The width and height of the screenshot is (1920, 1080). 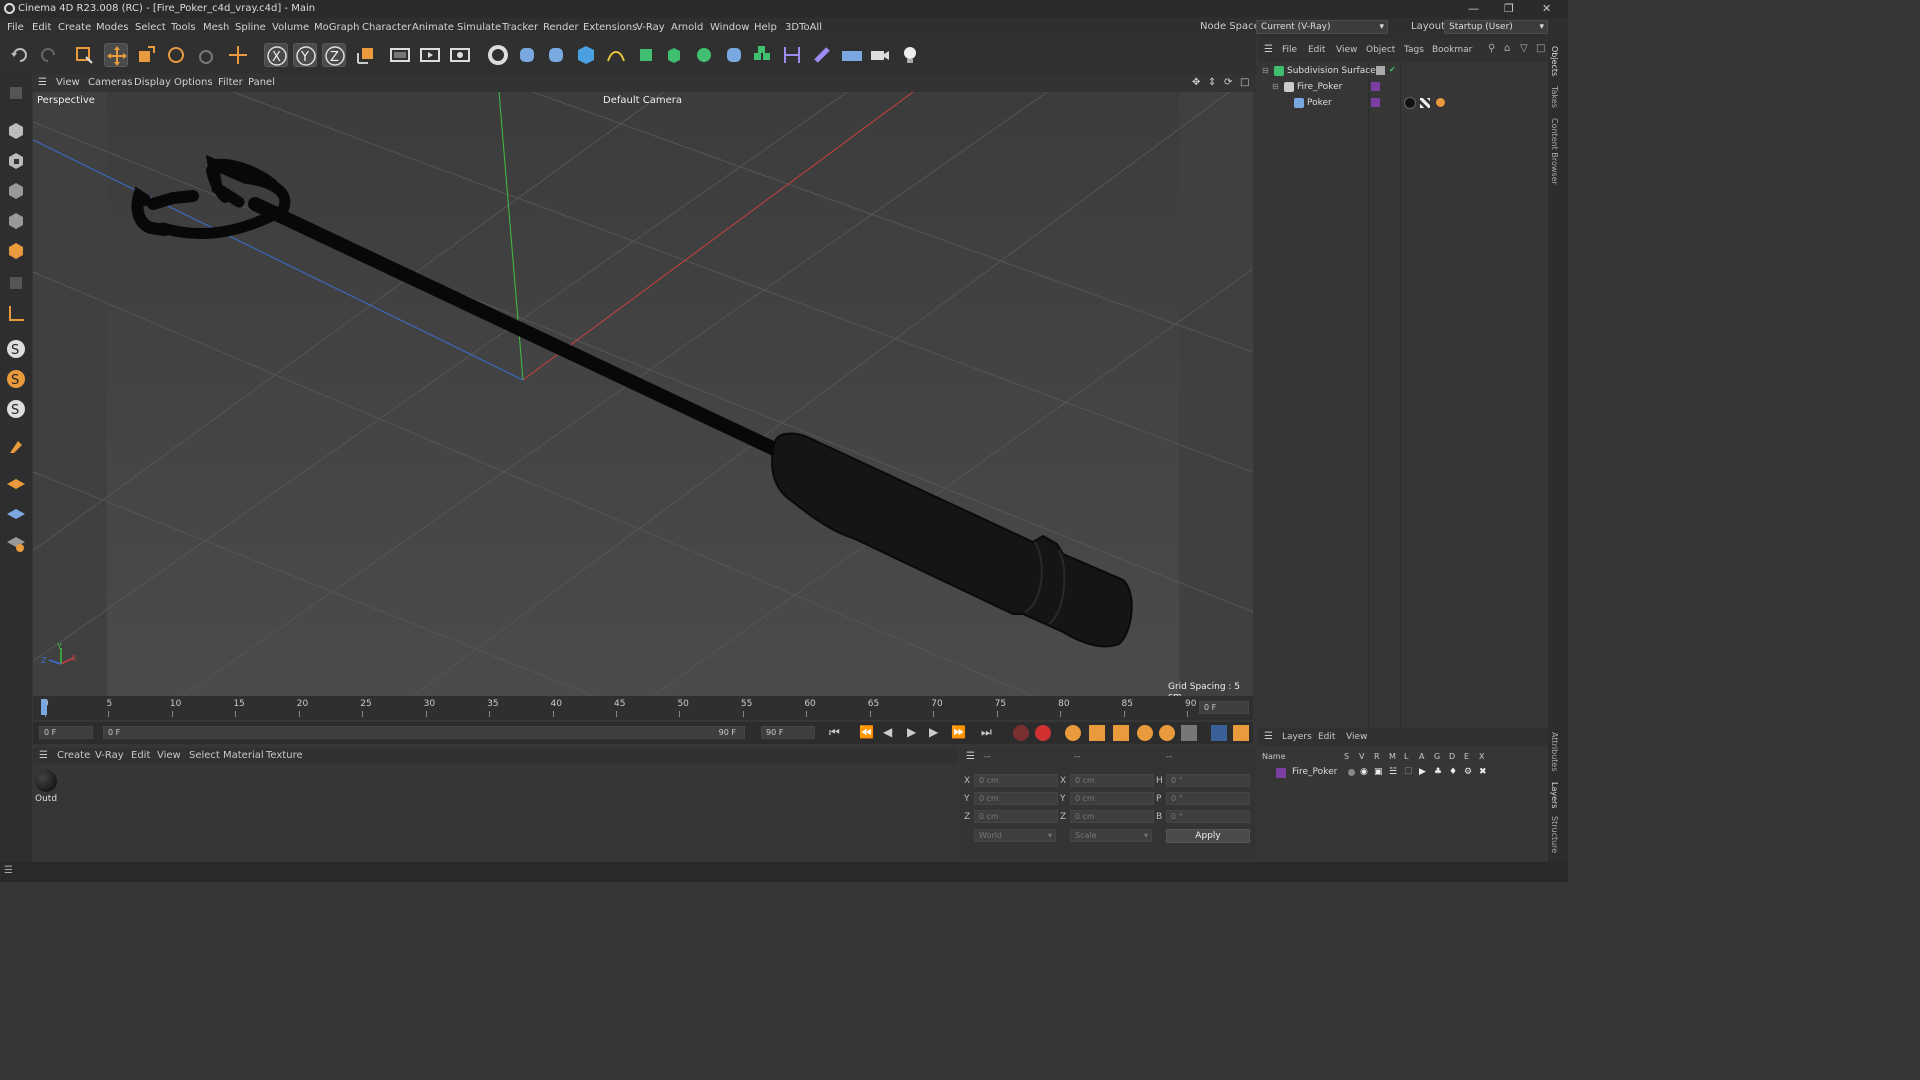 I want to click on edges-mode-icon, so click(x=16, y=221).